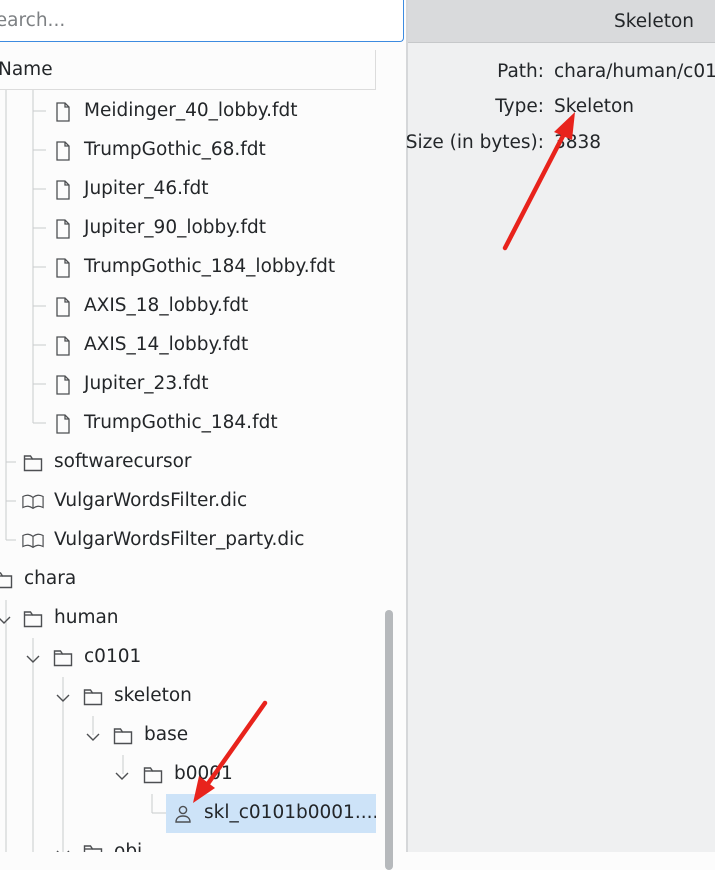  I want to click on tree-item-file: TrumpGothic_184_lobby.fdt, so click(193, 267).